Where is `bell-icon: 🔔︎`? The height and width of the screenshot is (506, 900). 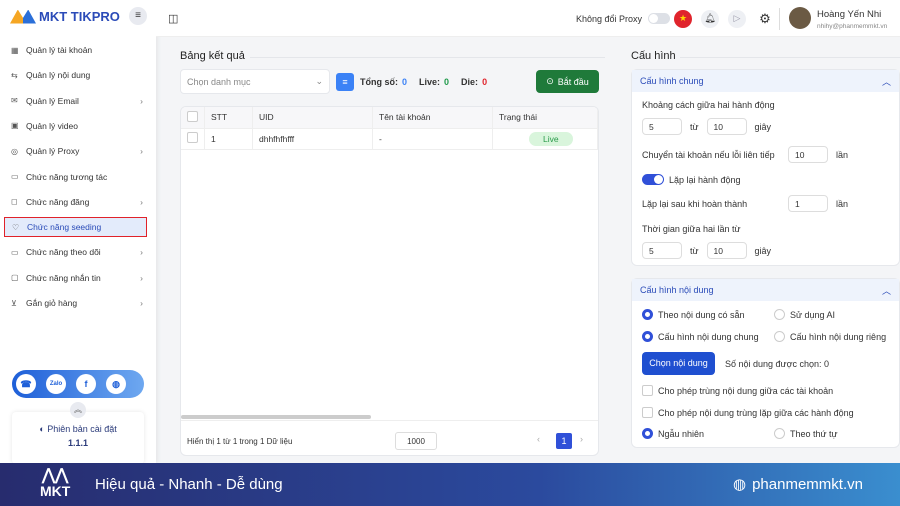
bell-icon: 🔔︎ is located at coordinates (710, 18).